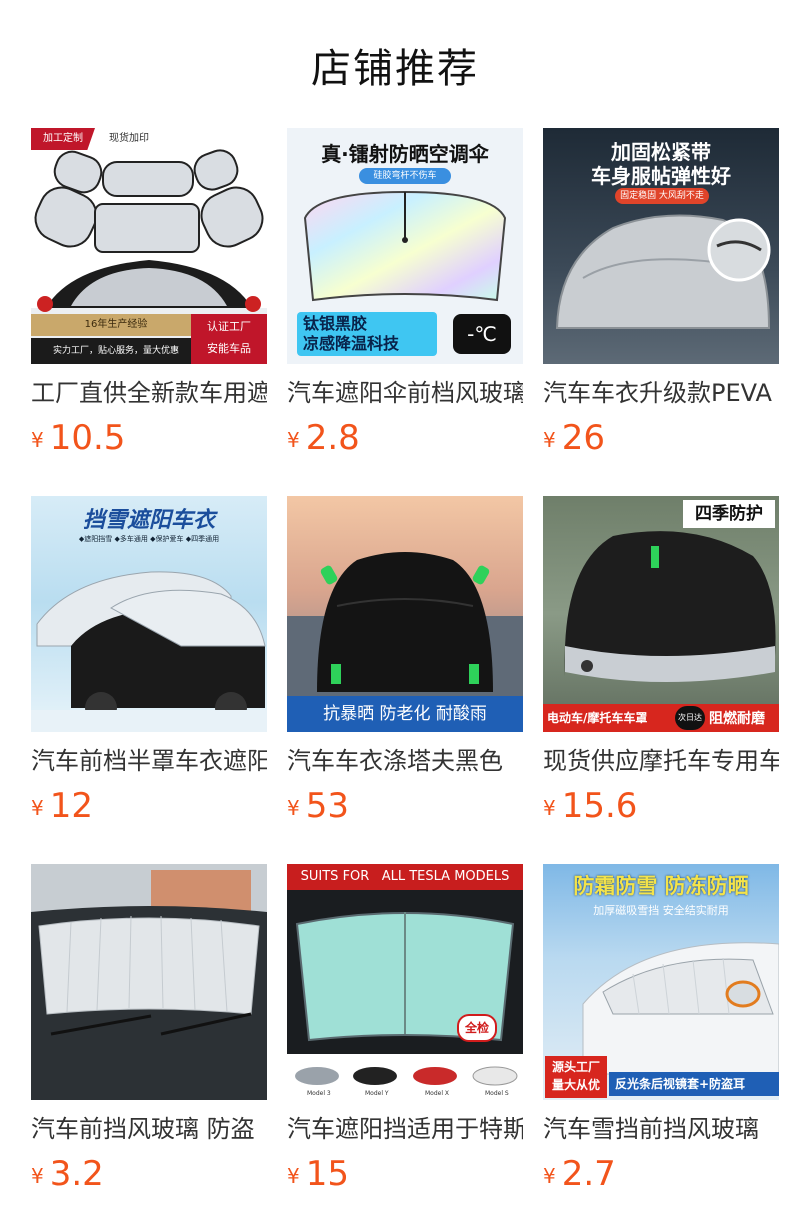  I want to click on factory-badge-line1: 源头工厂, so click(575, 1067).